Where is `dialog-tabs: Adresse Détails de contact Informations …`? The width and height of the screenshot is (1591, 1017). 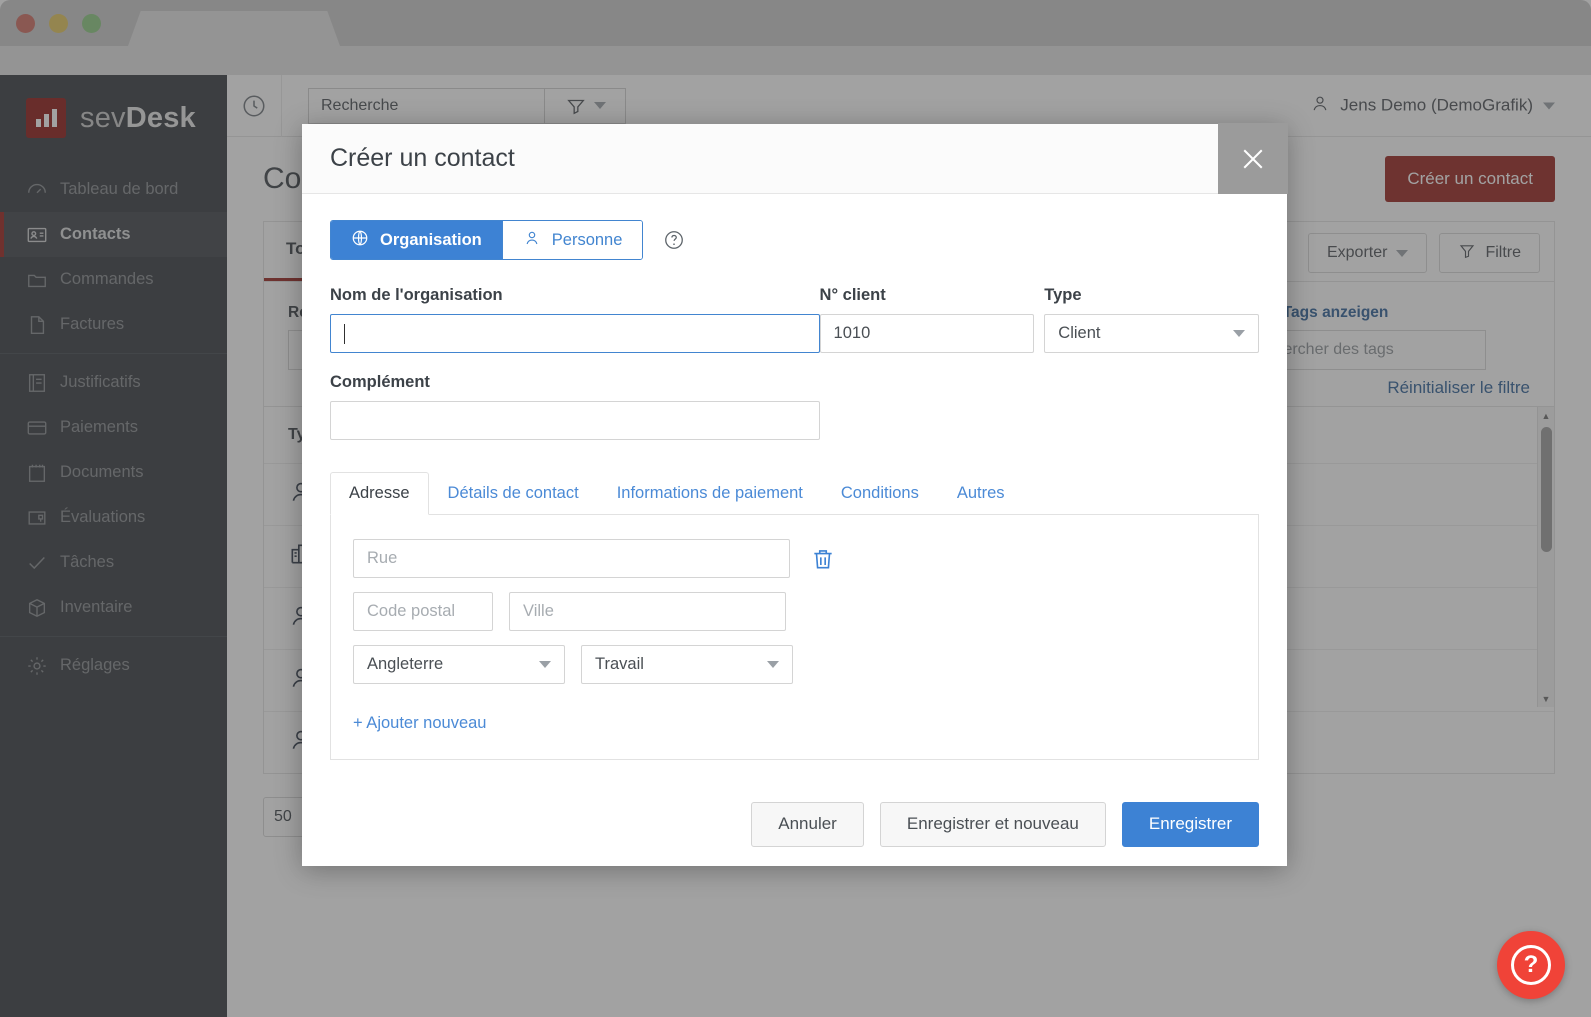
dialog-tabs: Adresse Détails de contact Informations … is located at coordinates (794, 493).